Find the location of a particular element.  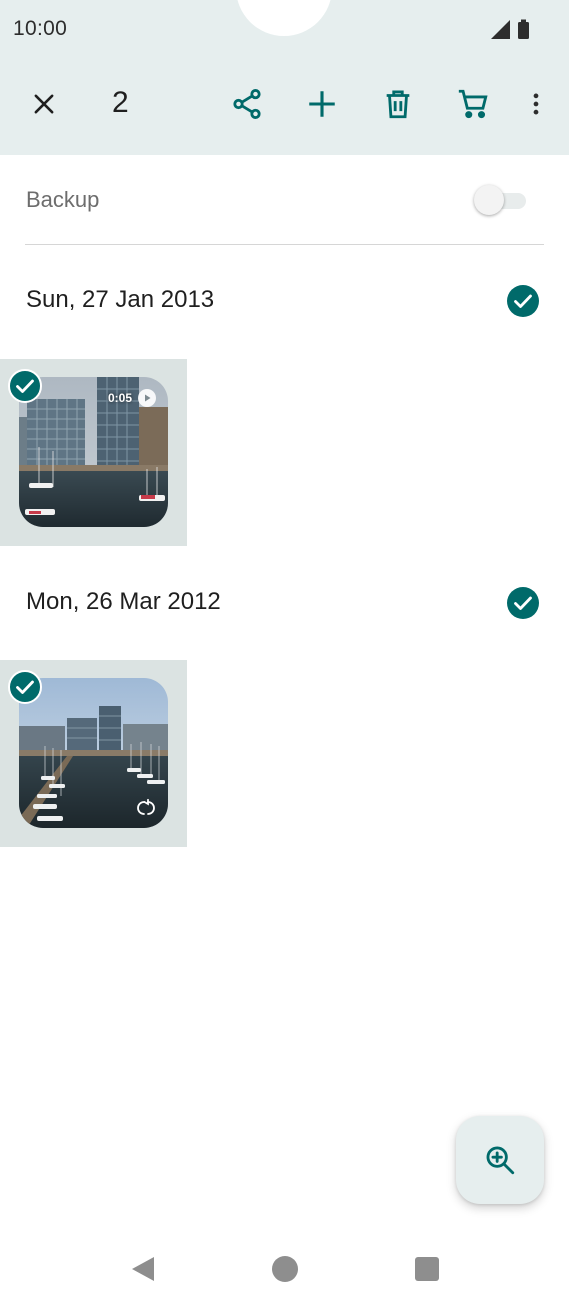

media-tile-photo is located at coordinates (93, 753).